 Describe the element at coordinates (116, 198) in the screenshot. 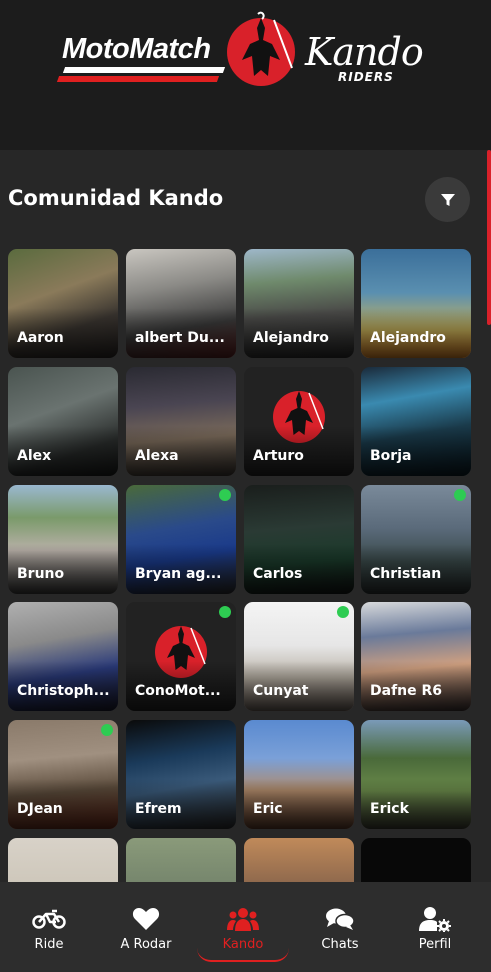

I see `page-title: Comunidad Kando` at that location.